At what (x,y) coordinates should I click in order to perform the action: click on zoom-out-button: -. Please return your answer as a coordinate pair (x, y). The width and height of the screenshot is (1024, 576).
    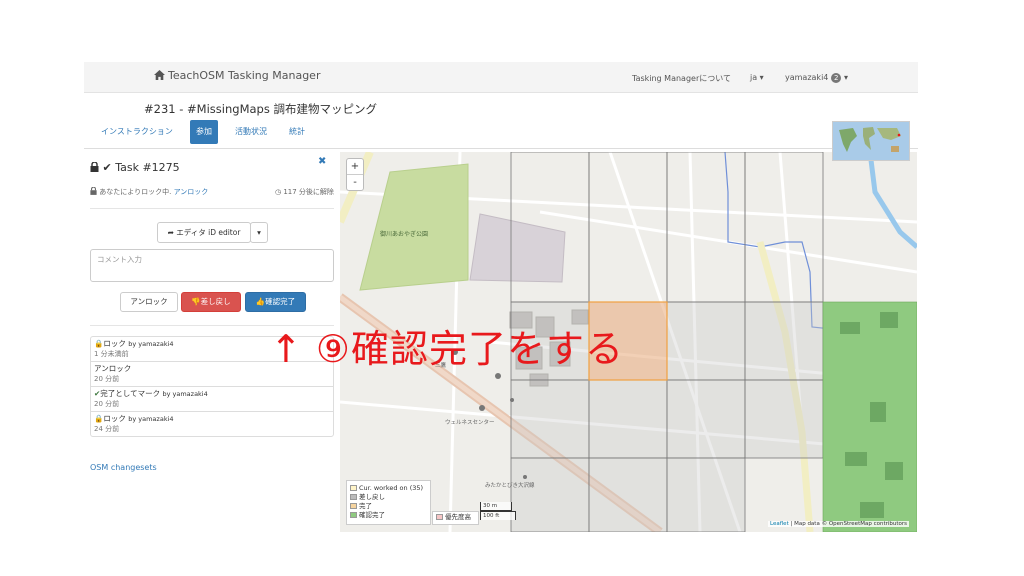
    Looking at the image, I should click on (355, 182).